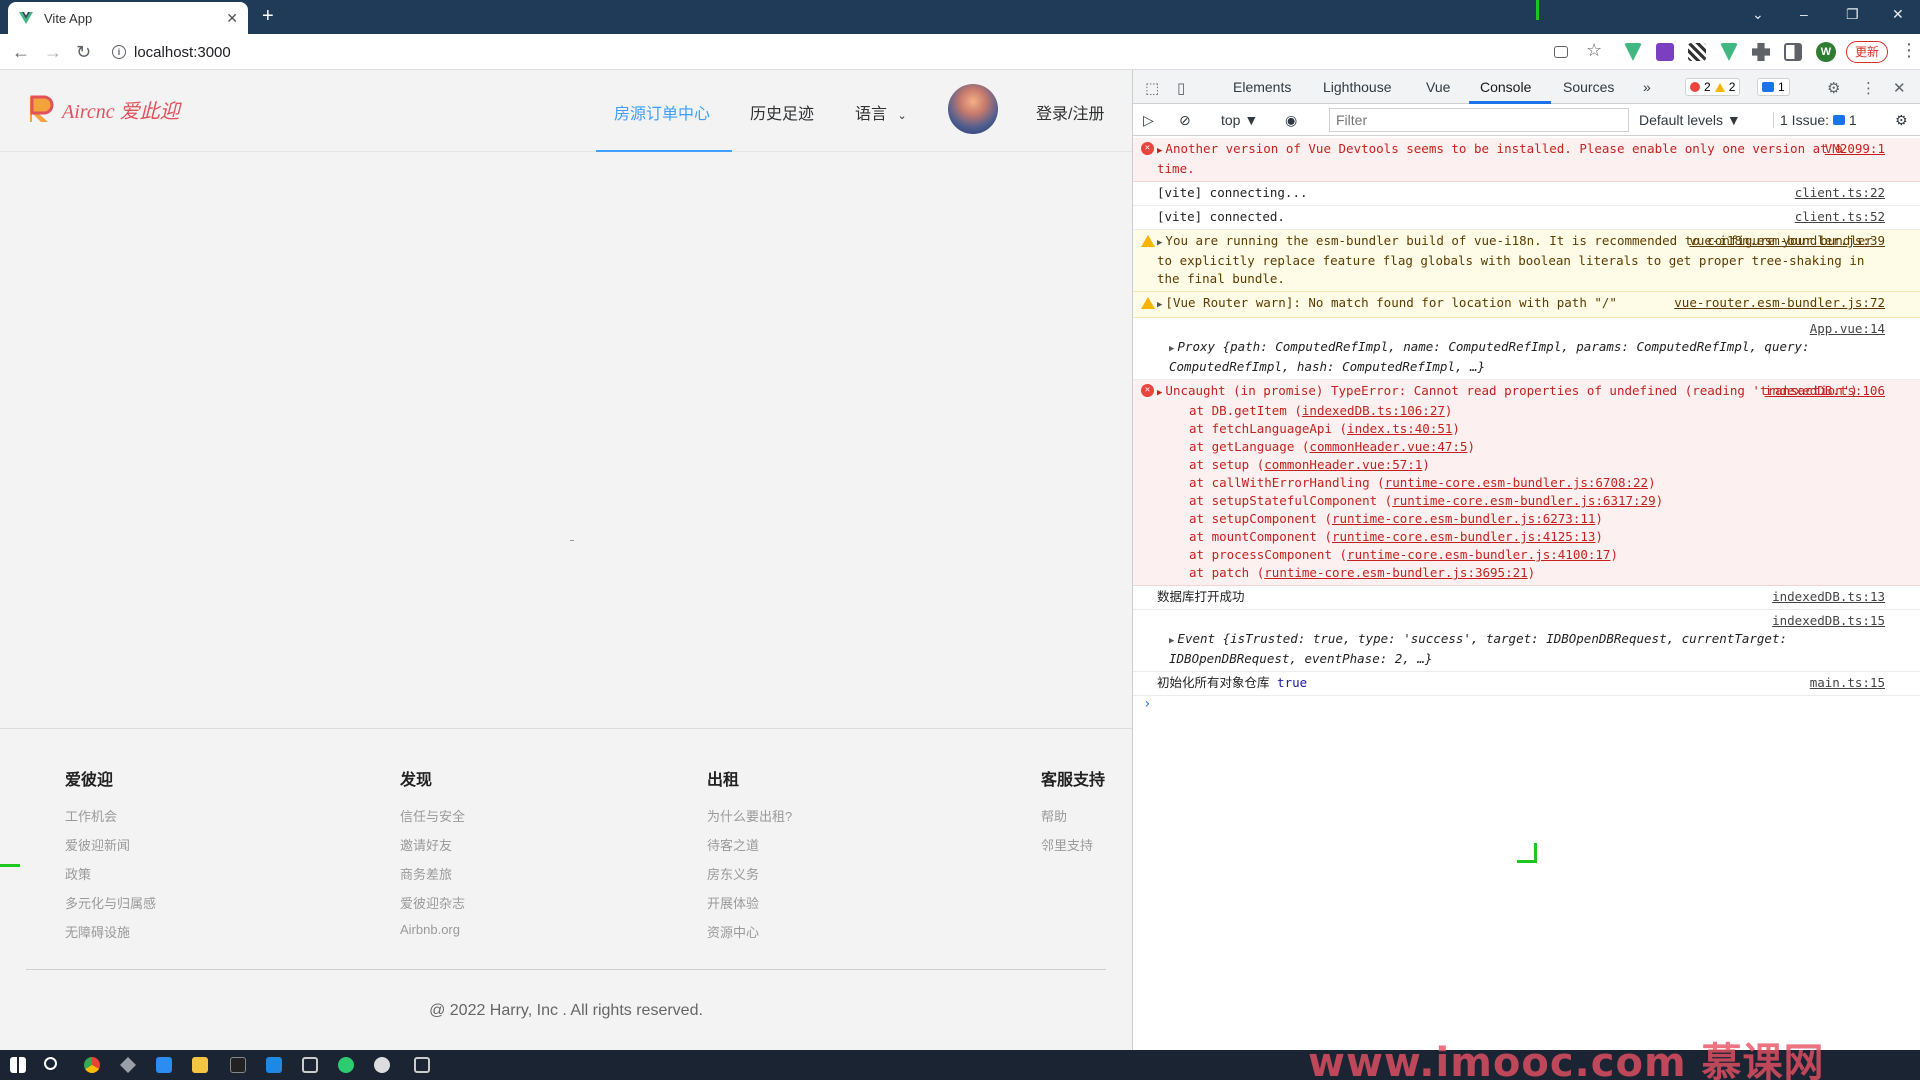 This screenshot has height=1080, width=1920. Describe the element at coordinates (103, 109) in the screenshot. I see `site-logo: Aircnc 爱此迎` at that location.